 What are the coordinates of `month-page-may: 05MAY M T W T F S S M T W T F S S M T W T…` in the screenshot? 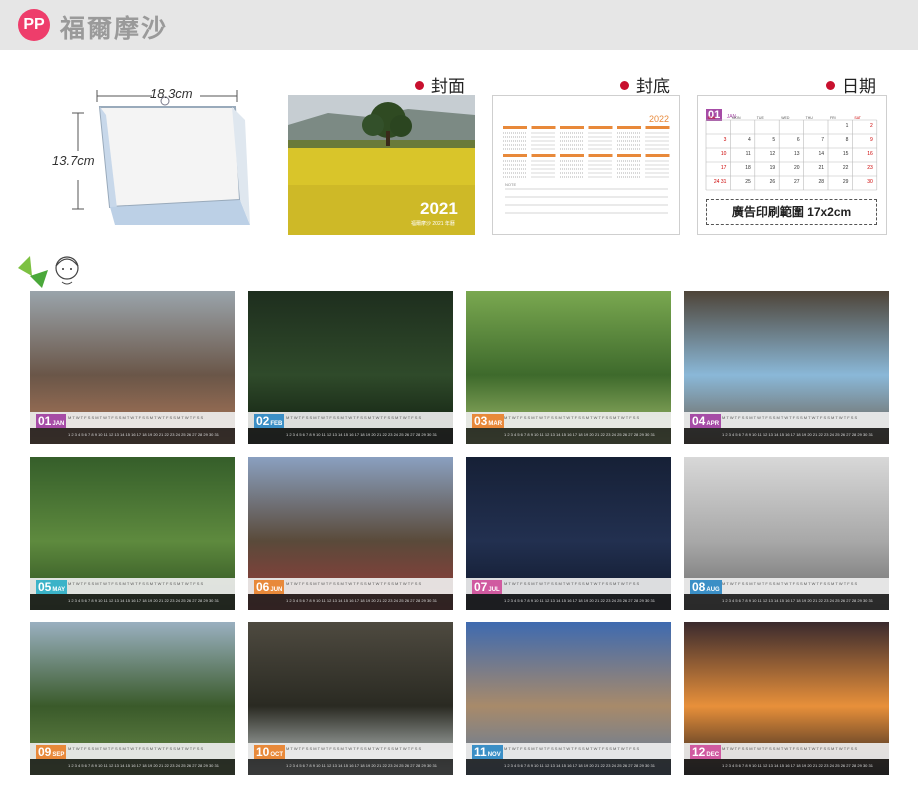 It's located at (132, 533).